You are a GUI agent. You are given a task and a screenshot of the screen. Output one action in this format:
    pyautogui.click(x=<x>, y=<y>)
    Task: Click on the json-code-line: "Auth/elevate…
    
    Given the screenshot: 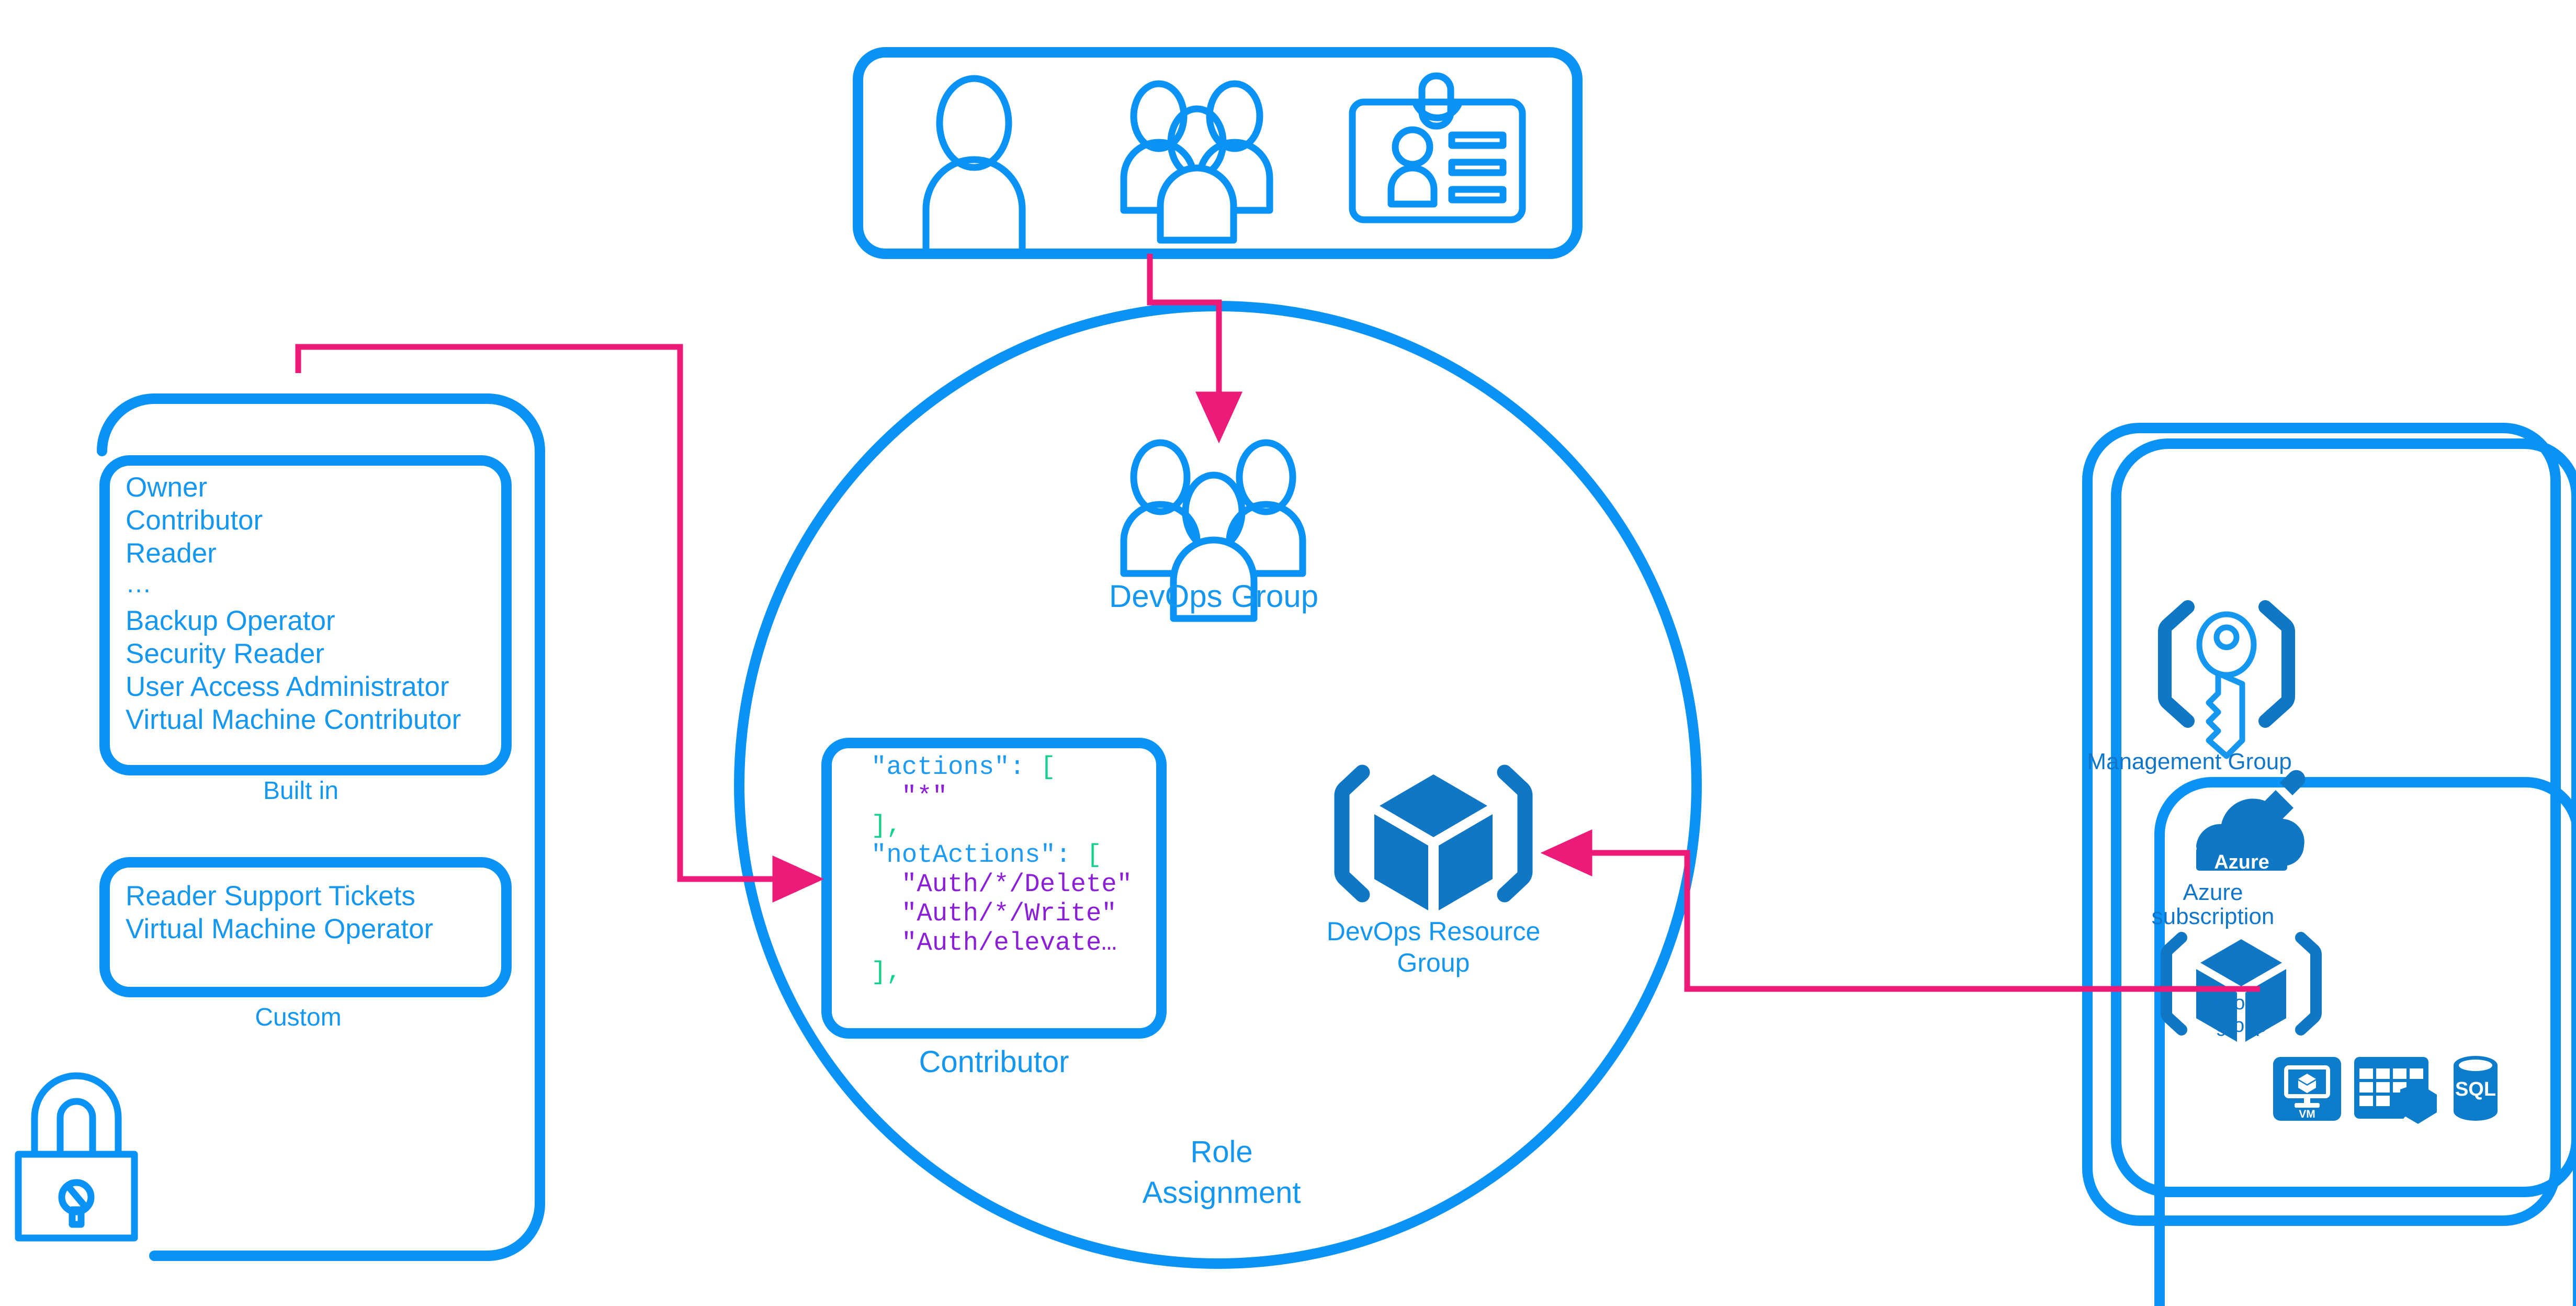 What is the action you would take?
    pyautogui.click(x=1002, y=943)
    